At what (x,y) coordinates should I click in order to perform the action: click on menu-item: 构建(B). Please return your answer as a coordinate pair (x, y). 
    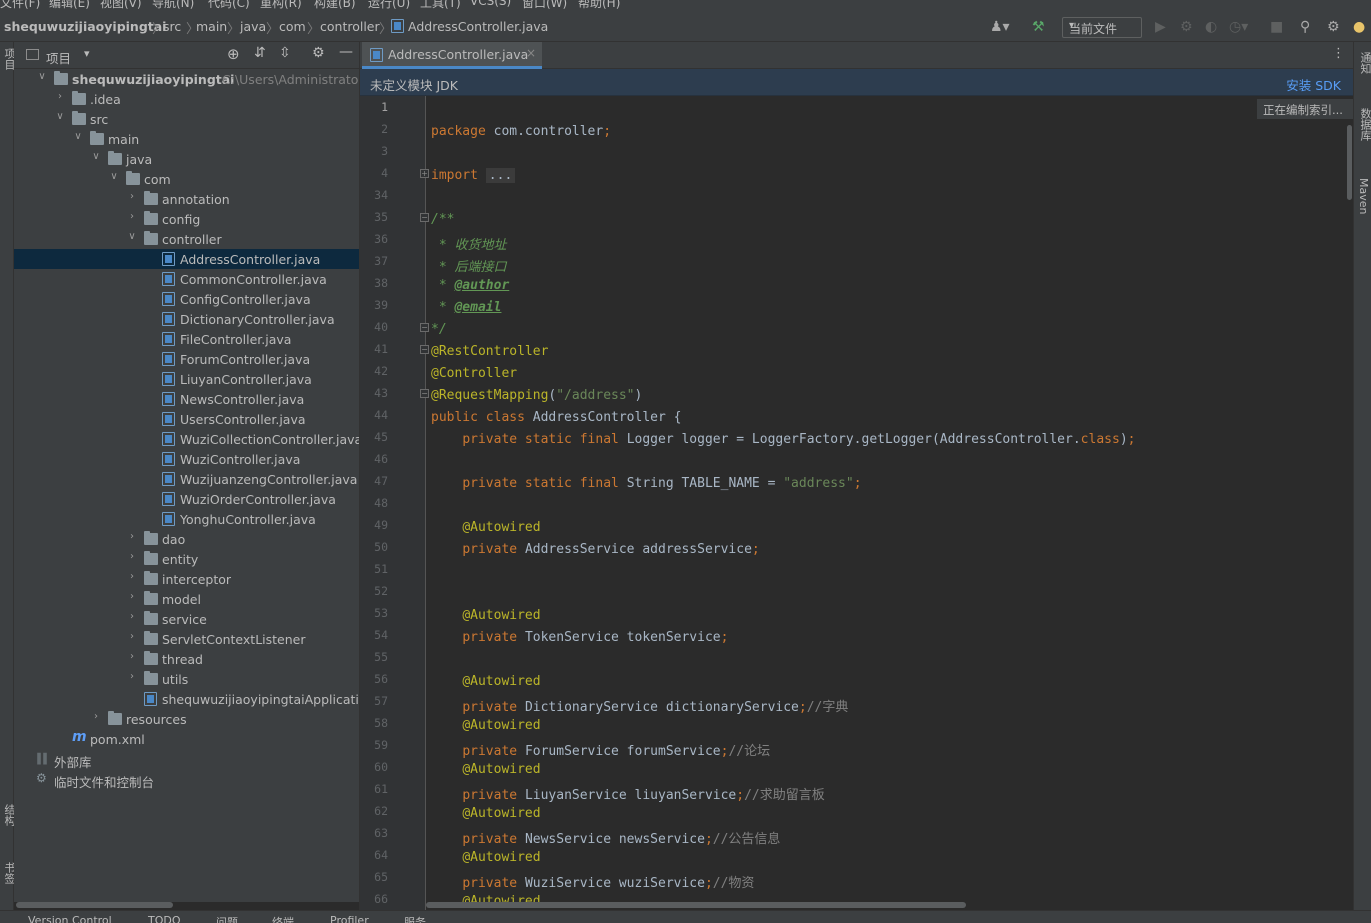
    Looking at the image, I should click on (335, 5).